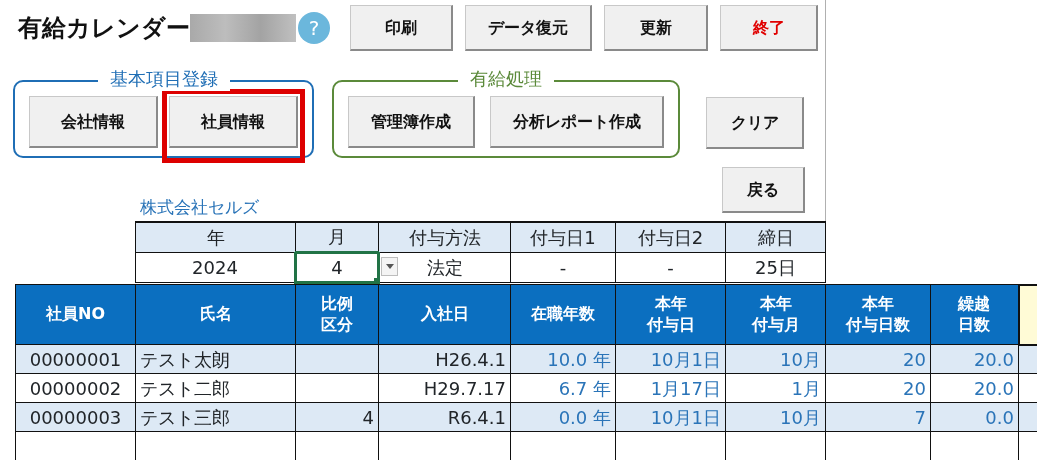 This screenshot has width=1037, height=460. I want to click on header-text: 区分, so click(337, 325).